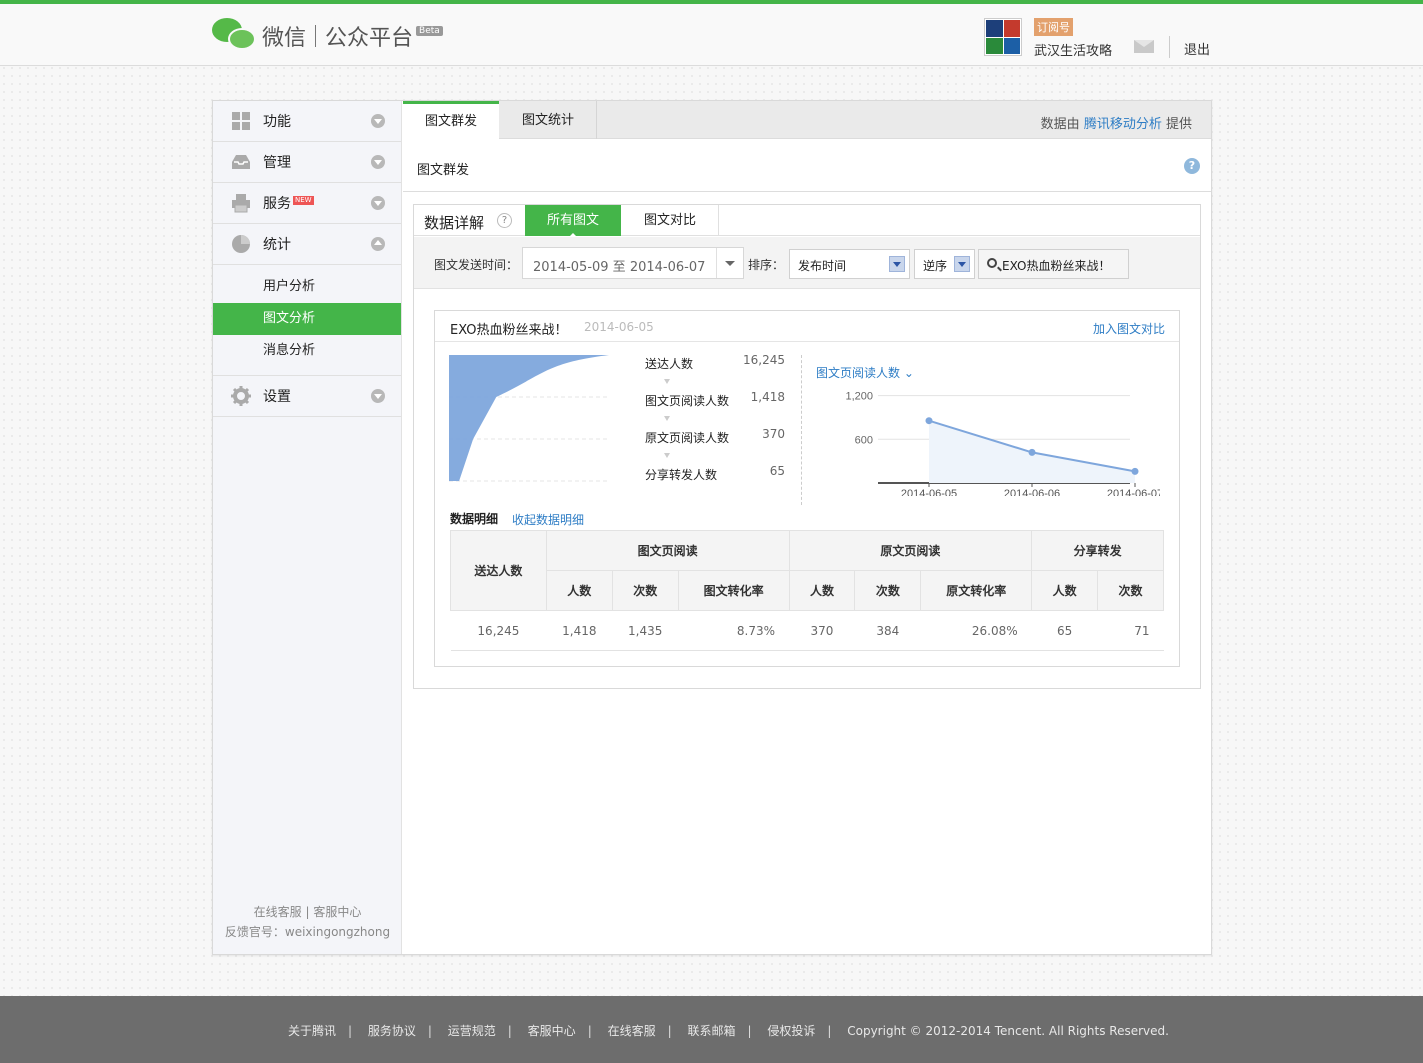 This screenshot has width=1423, height=1063. I want to click on page-title: 图文群发, so click(443, 170).